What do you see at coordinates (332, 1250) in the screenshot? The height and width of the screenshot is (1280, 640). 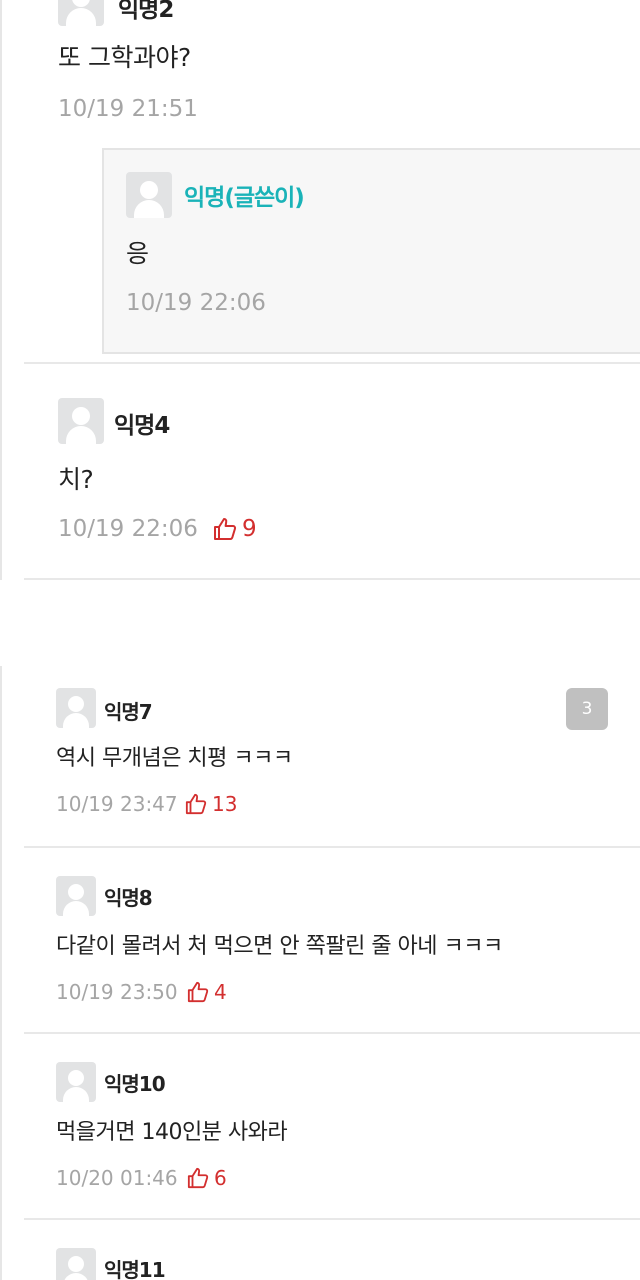 I see `comment-item: 익명11` at bounding box center [332, 1250].